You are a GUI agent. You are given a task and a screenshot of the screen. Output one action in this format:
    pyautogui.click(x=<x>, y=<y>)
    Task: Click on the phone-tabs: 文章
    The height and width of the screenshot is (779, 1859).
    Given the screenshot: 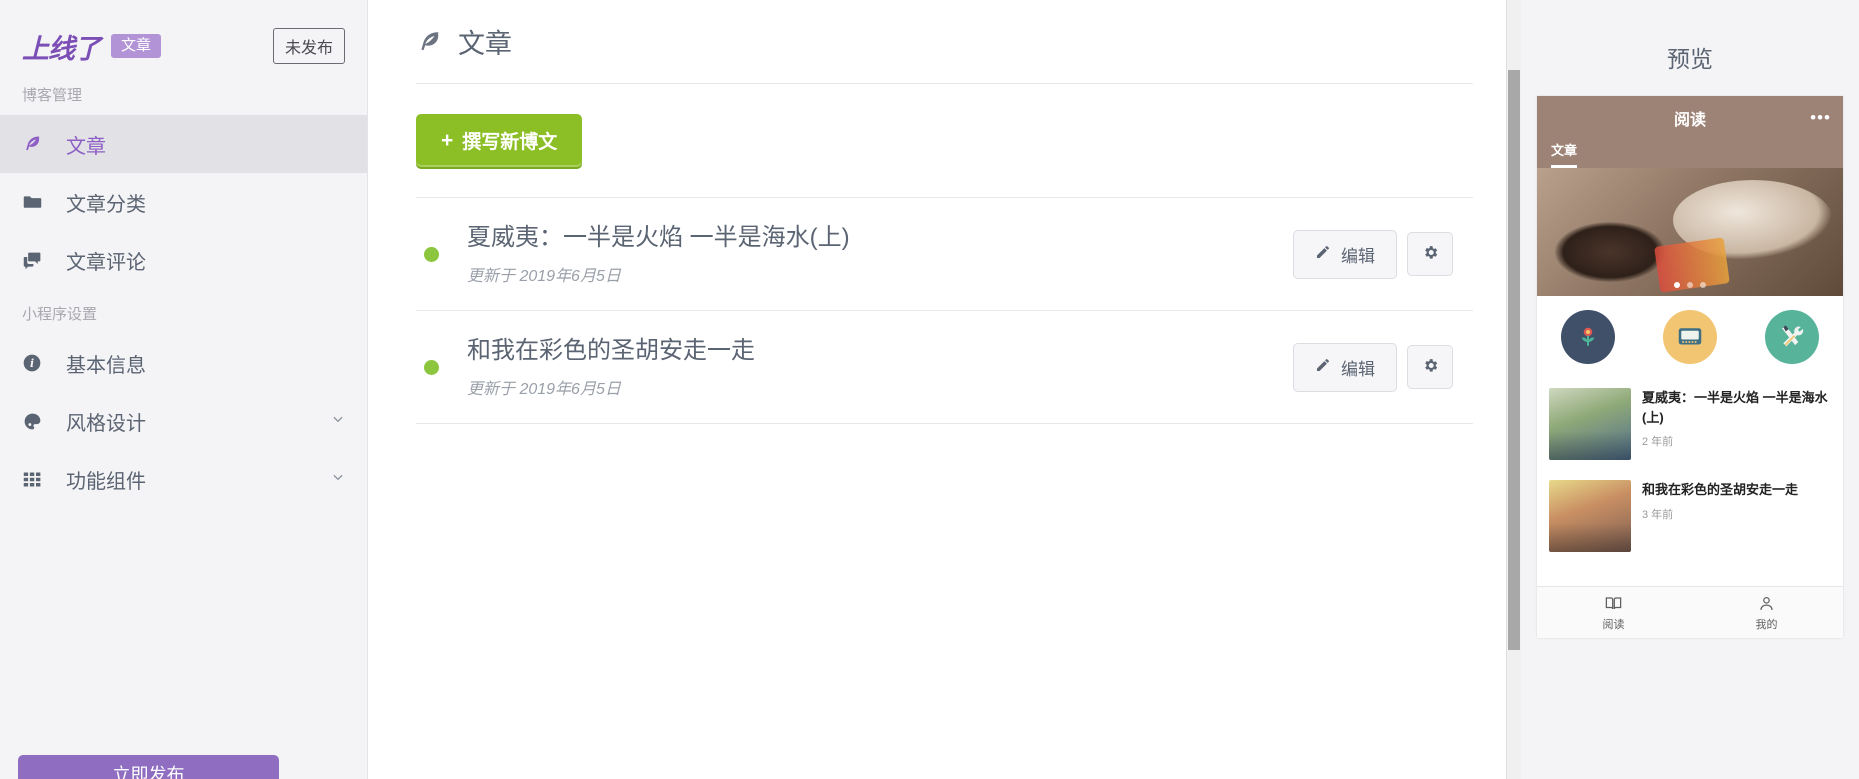 What is the action you would take?
    pyautogui.click(x=1690, y=149)
    